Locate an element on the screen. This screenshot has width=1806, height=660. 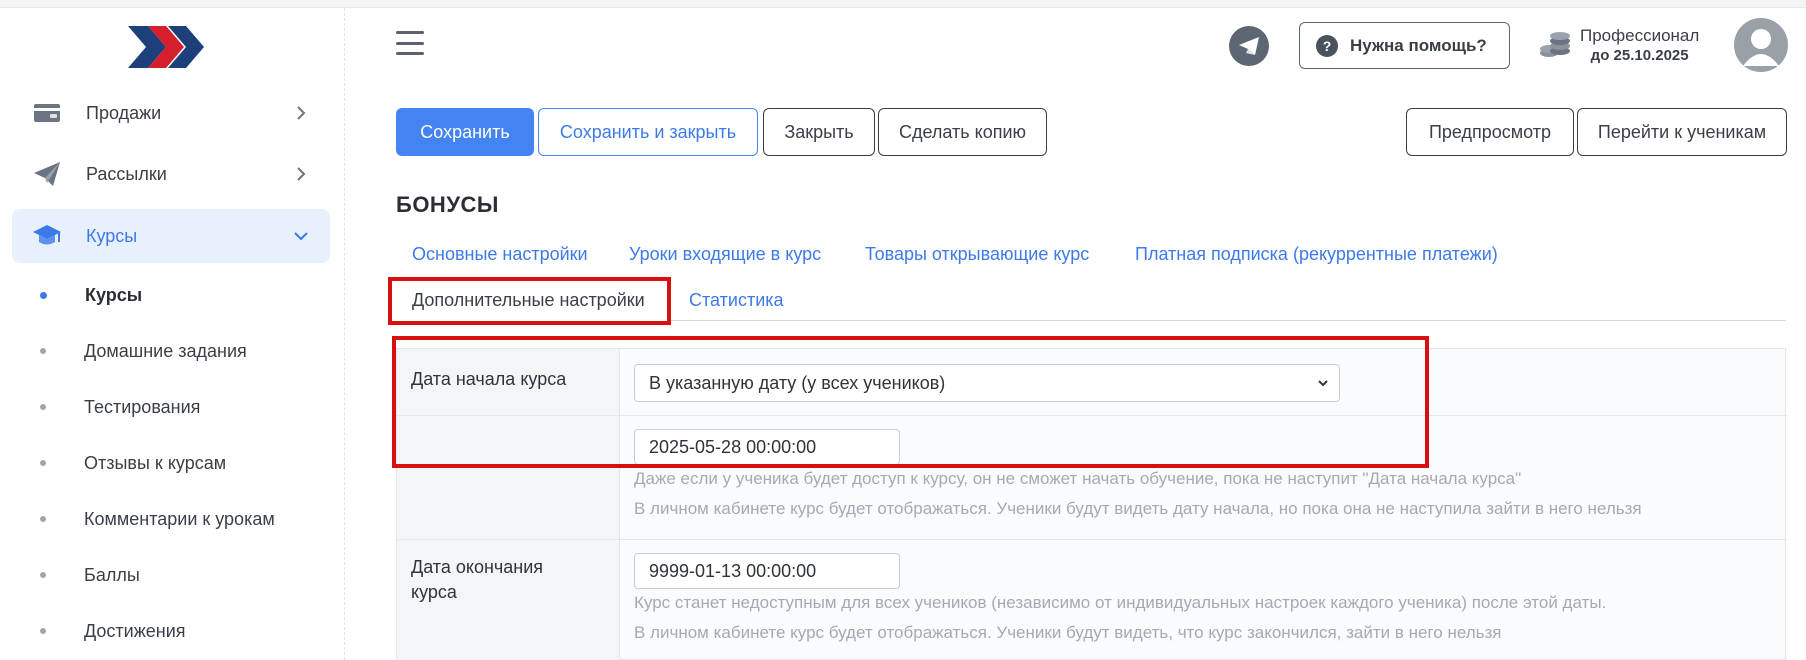
question-icon: ? is located at coordinates (1327, 45).